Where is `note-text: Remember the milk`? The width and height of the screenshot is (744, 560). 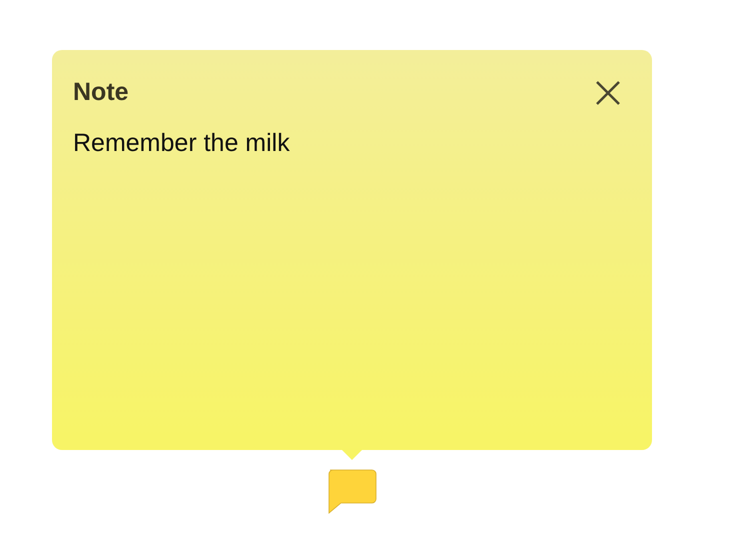
note-text: Remember the milk is located at coordinates (182, 143).